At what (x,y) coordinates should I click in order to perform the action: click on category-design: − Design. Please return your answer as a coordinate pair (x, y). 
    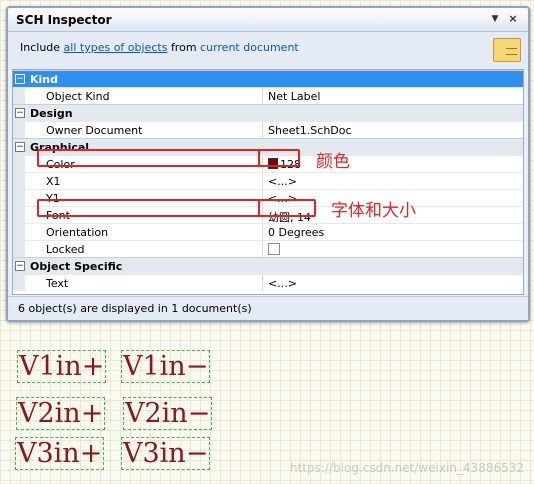
    Looking at the image, I should click on (268, 112).